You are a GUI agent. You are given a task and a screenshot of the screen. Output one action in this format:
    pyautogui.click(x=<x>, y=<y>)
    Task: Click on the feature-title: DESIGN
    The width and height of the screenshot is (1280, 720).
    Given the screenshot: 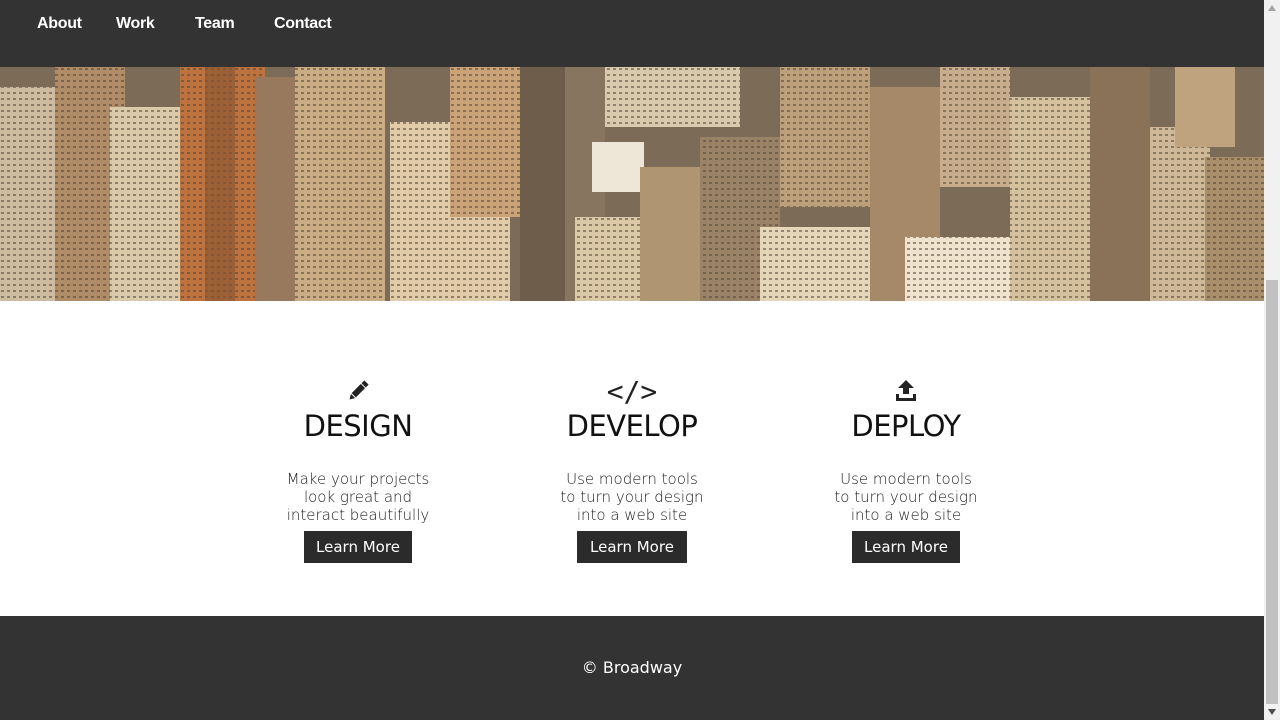 What is the action you would take?
    pyautogui.click(x=358, y=426)
    